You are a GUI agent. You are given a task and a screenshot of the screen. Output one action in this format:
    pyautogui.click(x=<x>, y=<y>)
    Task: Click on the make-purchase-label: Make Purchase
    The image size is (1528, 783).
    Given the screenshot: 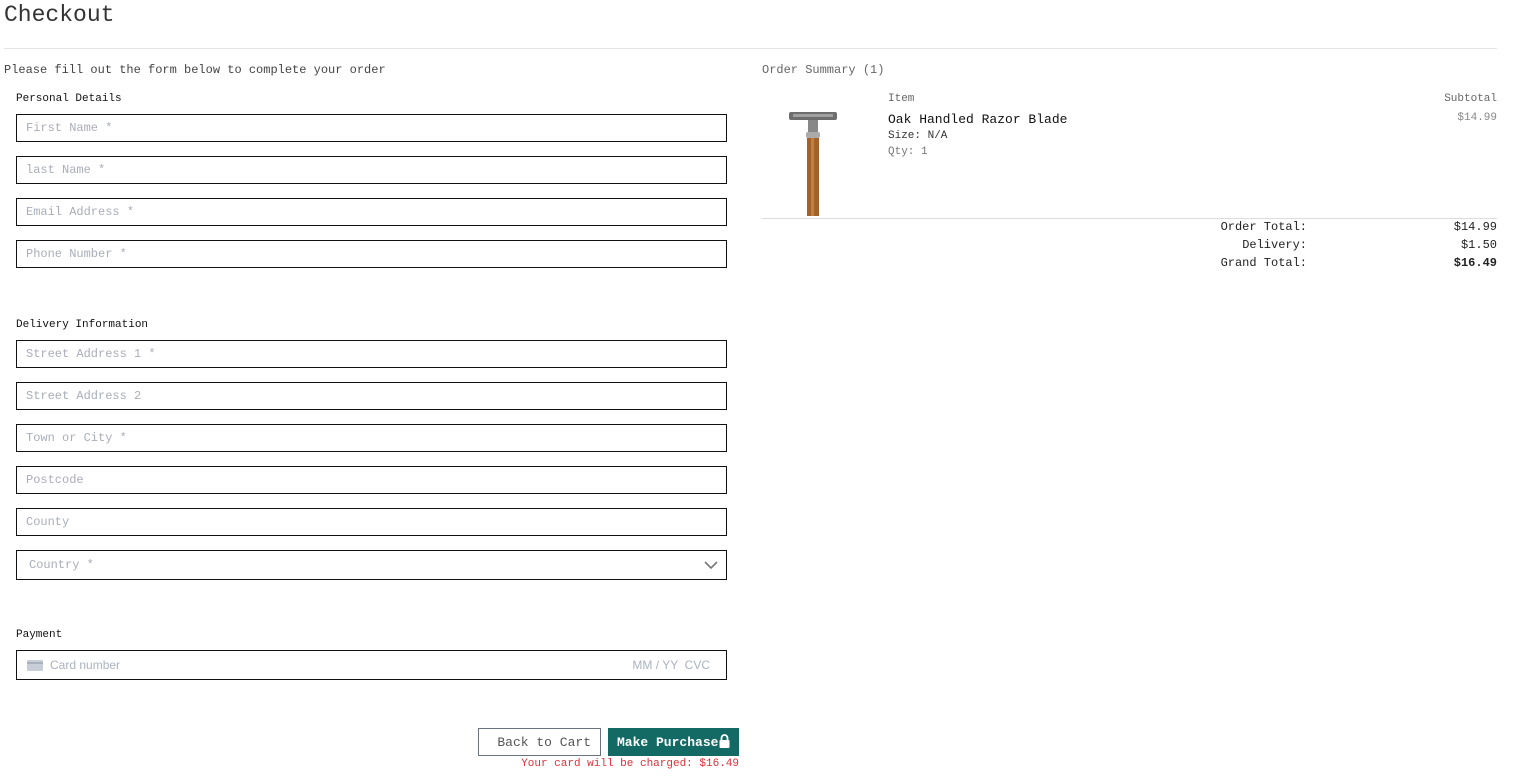 What is the action you would take?
    pyautogui.click(x=668, y=742)
    